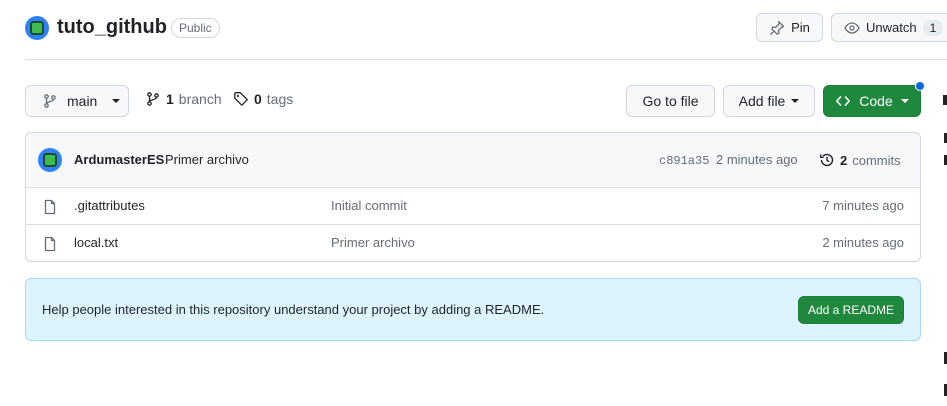 The image size is (947, 406). What do you see at coordinates (920, 86) in the screenshot?
I see `notification-dot` at bounding box center [920, 86].